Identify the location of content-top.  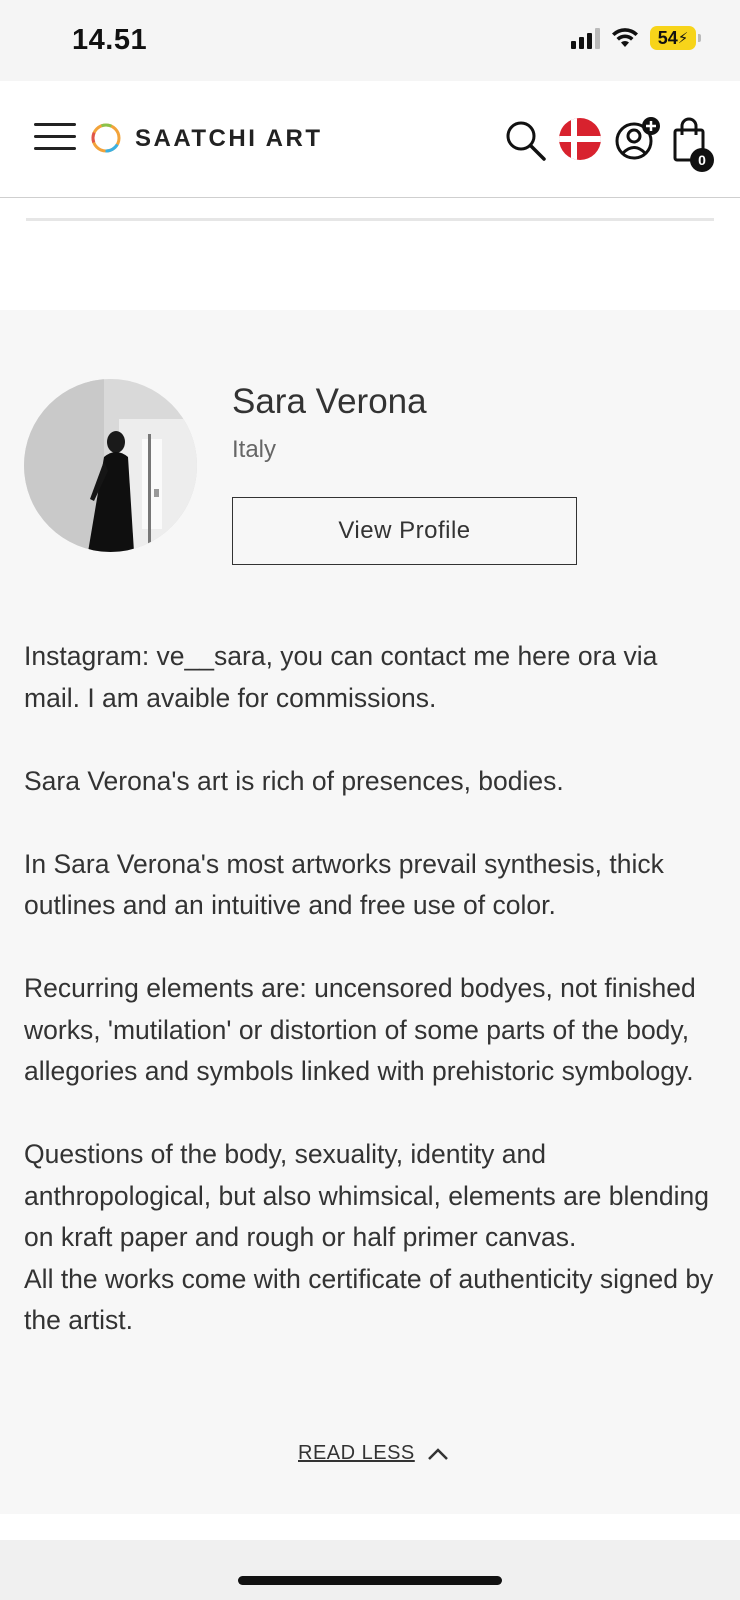
(370, 254).